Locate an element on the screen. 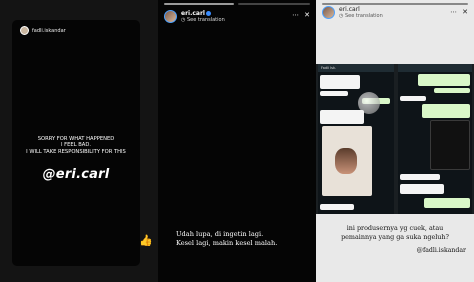 The image size is (474, 282). caption-line-1: ini produsernya yg cuek, atau is located at coordinates (395, 228).